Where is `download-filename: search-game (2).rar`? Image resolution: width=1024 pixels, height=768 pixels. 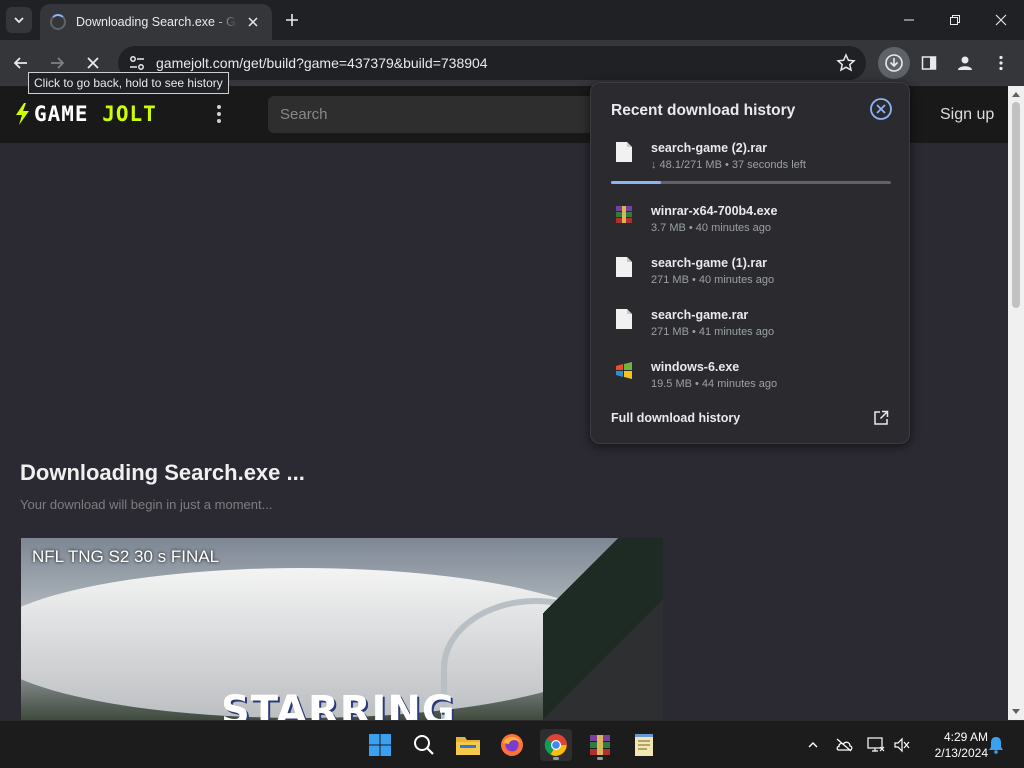
download-filename: search-game (2).rar is located at coordinates (709, 148).